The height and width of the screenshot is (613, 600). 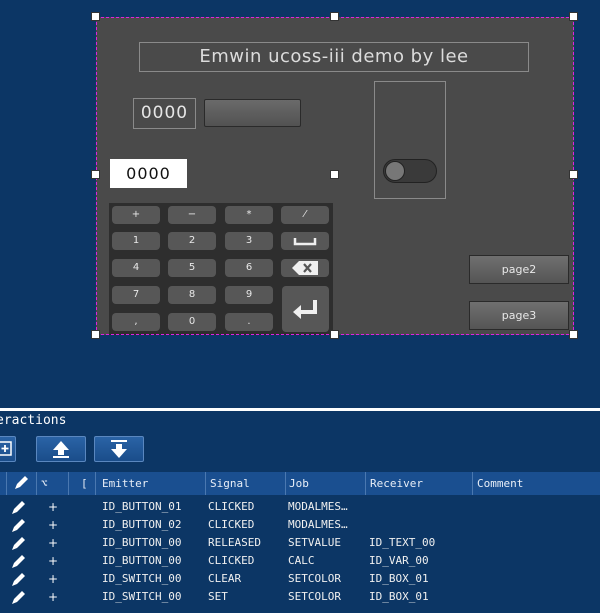 I want to click on move-up-button, so click(x=61, y=449).